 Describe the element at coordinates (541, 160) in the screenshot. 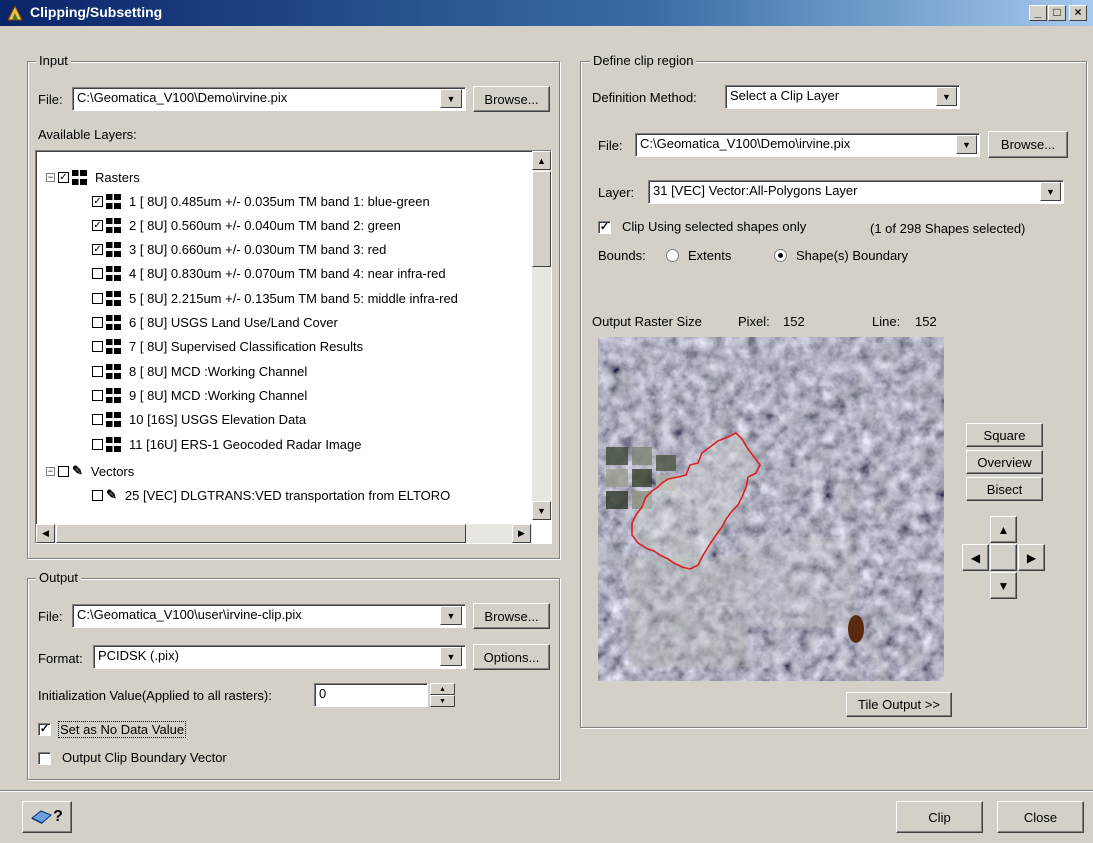

I see `scroll-up-button: ▲` at that location.